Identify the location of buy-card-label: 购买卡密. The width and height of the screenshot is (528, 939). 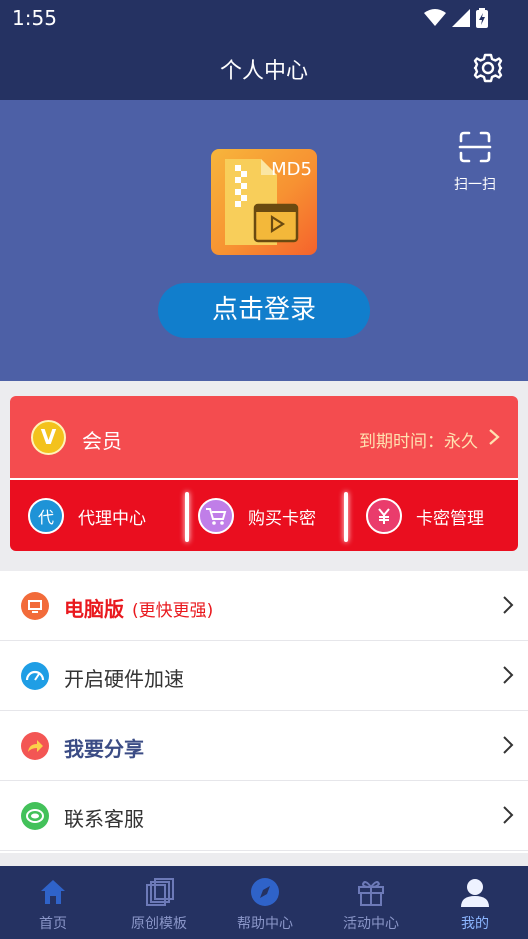
(282, 518).